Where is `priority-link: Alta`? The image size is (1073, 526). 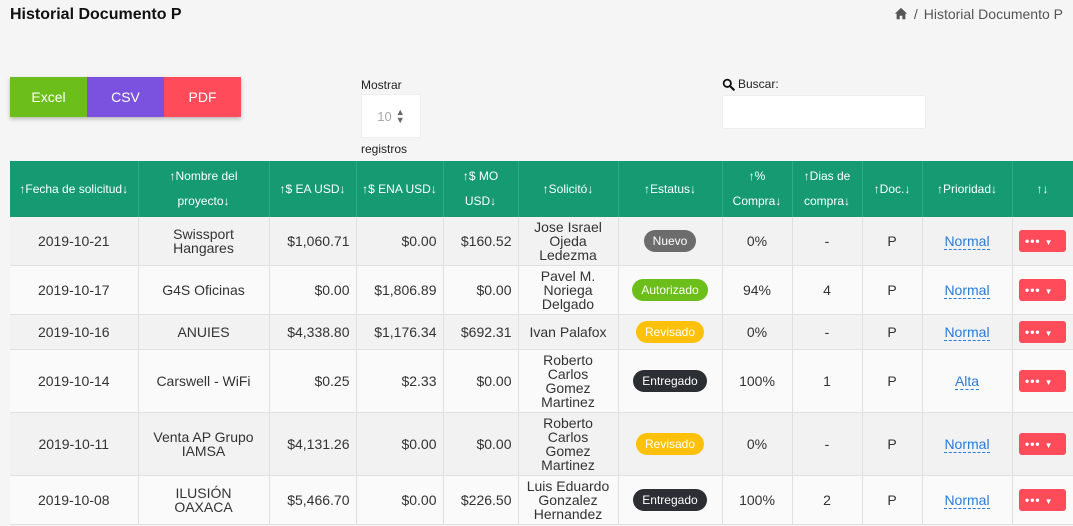 priority-link: Alta is located at coordinates (967, 381).